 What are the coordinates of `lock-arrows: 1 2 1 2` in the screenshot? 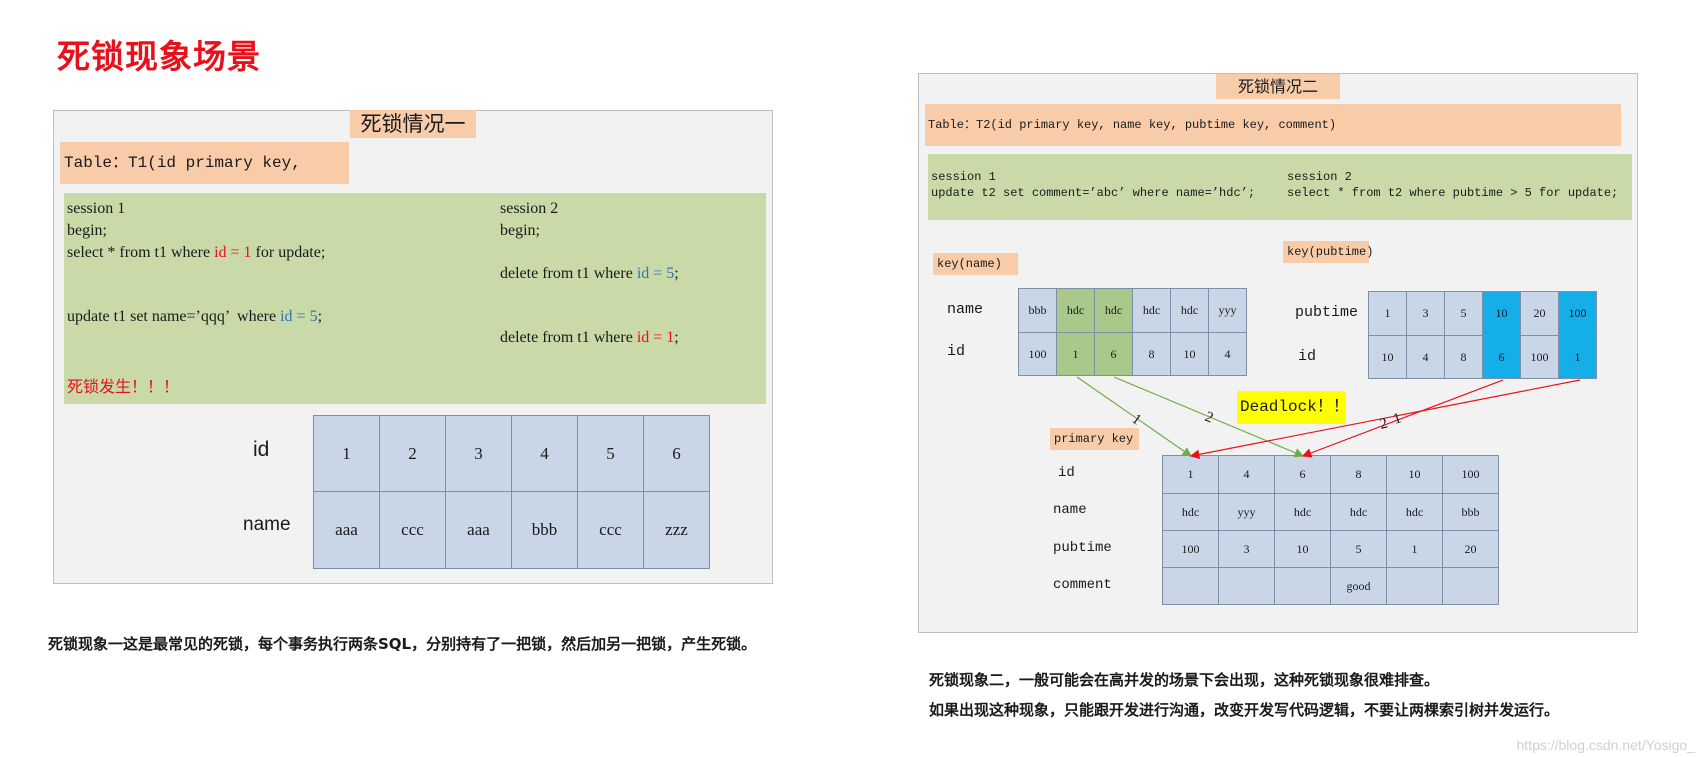 It's located at (1328, 418).